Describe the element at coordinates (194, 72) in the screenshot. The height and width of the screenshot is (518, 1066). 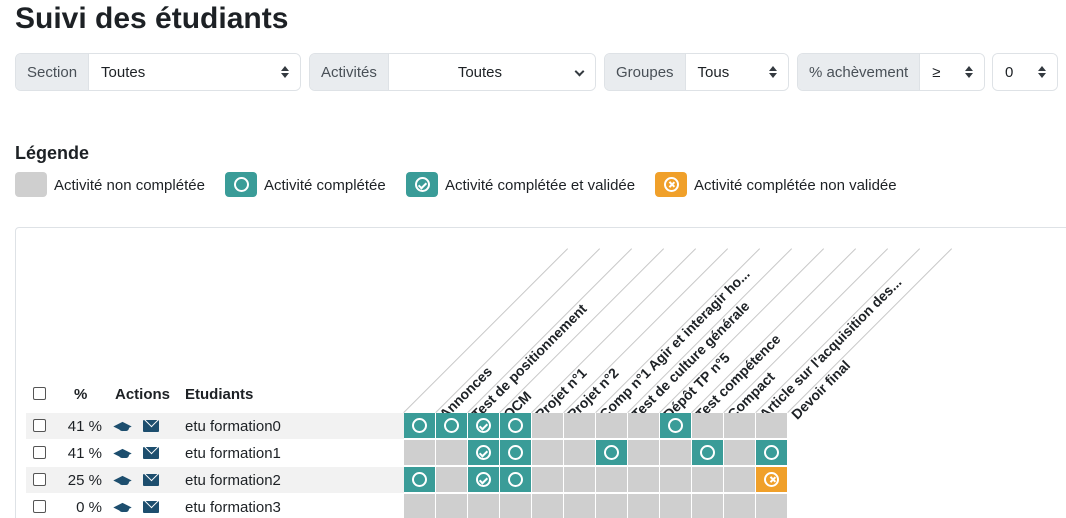
I see `section-select: Toutes` at that location.